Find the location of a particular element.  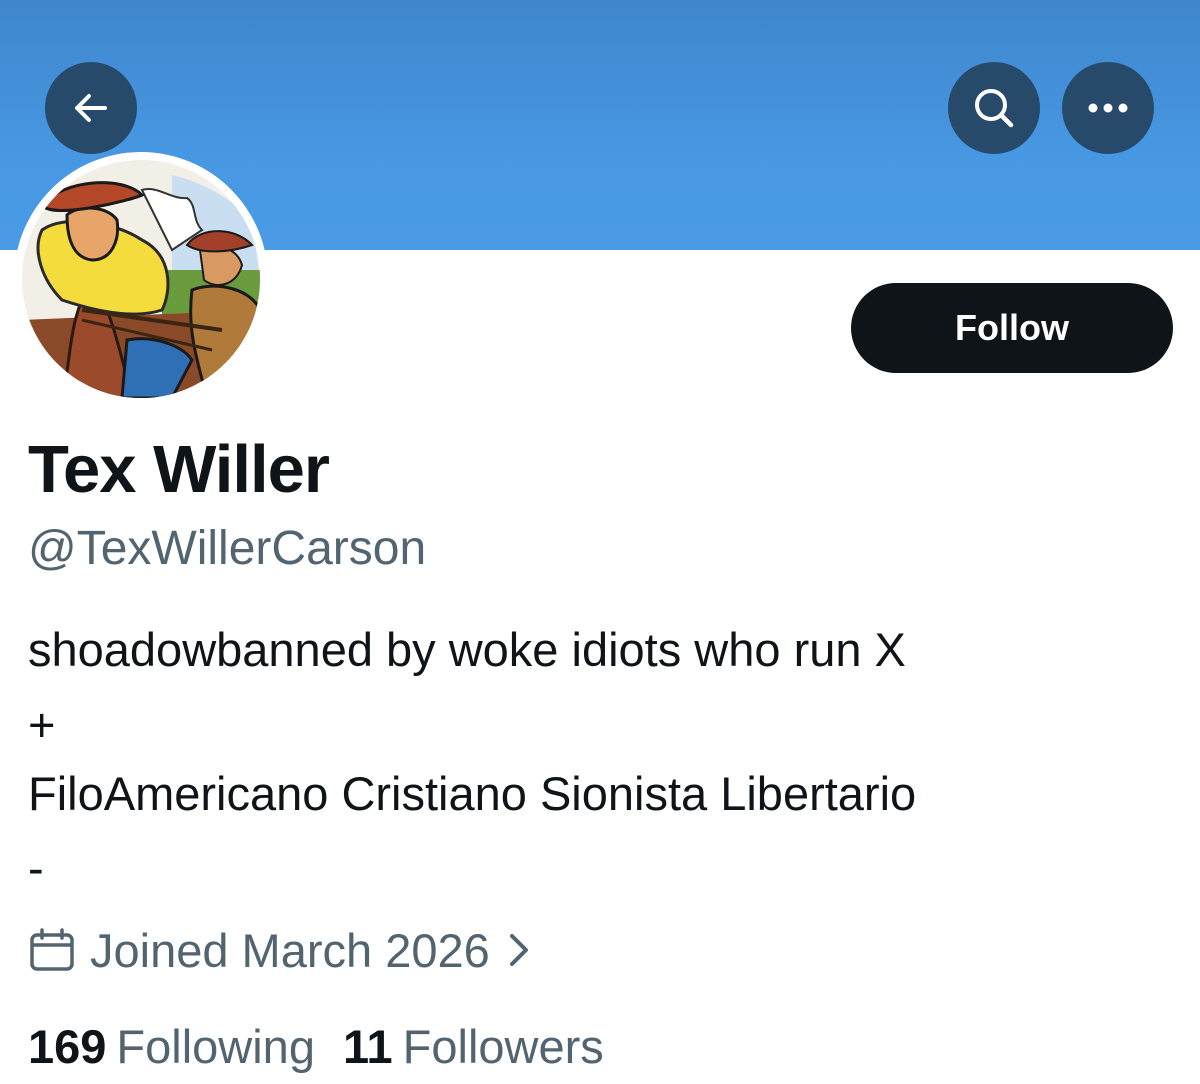

more-horizontal-icon is located at coordinates (1108, 108).